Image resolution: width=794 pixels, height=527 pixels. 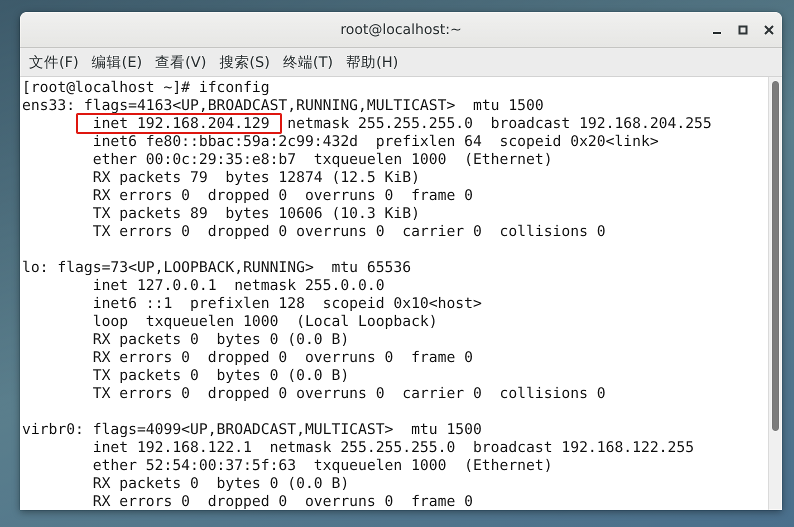 What do you see at coordinates (310, 62) in the screenshot?
I see `menu-item: 终端(T)` at bounding box center [310, 62].